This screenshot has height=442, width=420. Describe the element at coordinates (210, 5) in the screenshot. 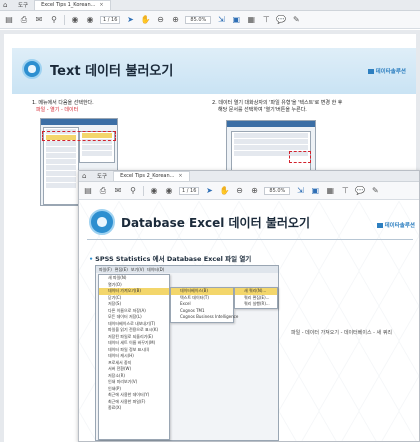

I see `tab-bar: ⌂ 도구 Excel Tips 1_Korean... ×` at that location.